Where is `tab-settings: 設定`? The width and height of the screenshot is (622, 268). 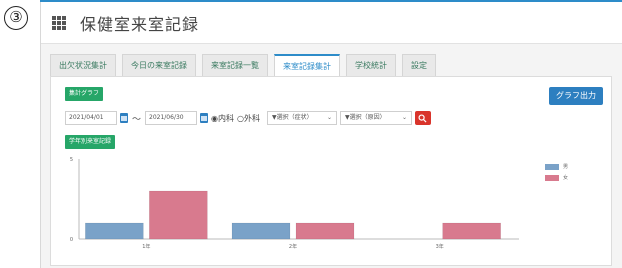
tab-settings: 設定 is located at coordinates (419, 65).